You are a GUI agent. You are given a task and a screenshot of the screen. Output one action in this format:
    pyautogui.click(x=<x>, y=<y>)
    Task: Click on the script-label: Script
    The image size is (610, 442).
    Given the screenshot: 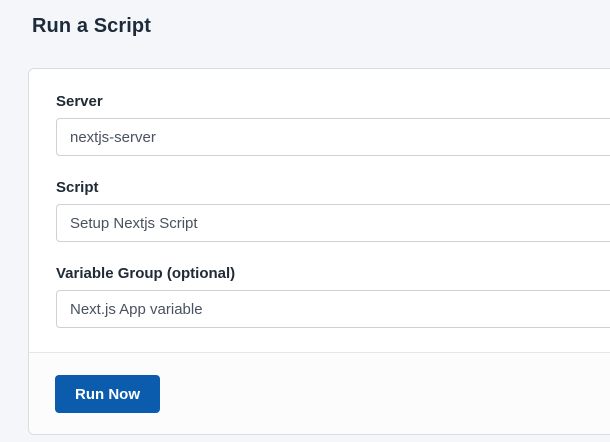 What is the action you would take?
    pyautogui.click(x=77, y=187)
    